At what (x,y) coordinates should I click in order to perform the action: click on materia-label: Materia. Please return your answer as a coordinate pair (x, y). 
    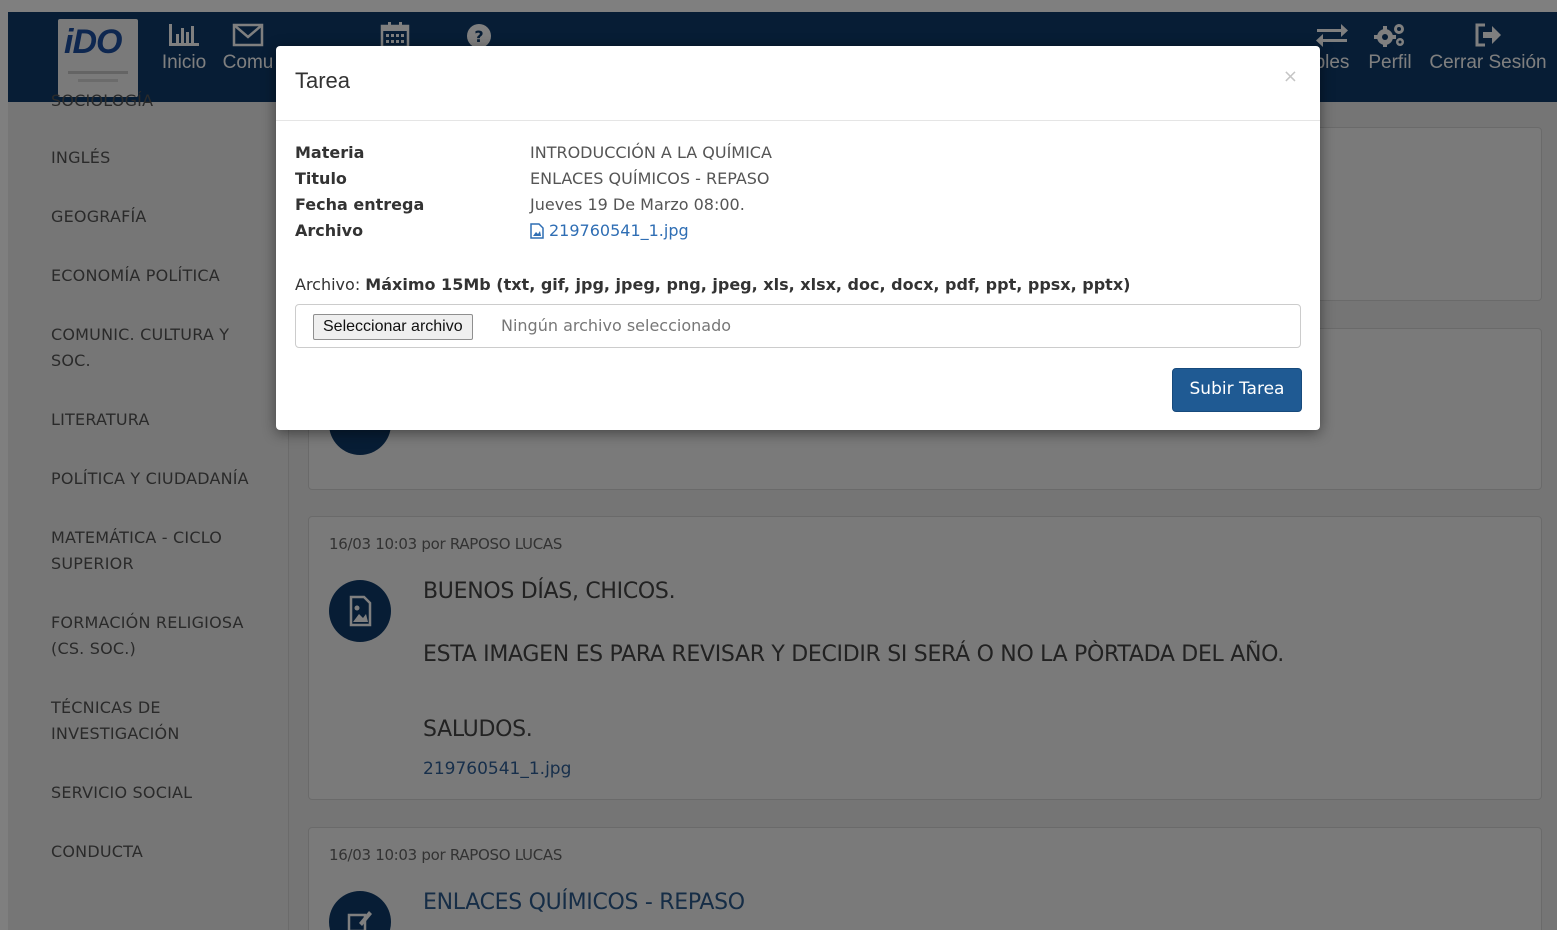
    Looking at the image, I should click on (330, 152).